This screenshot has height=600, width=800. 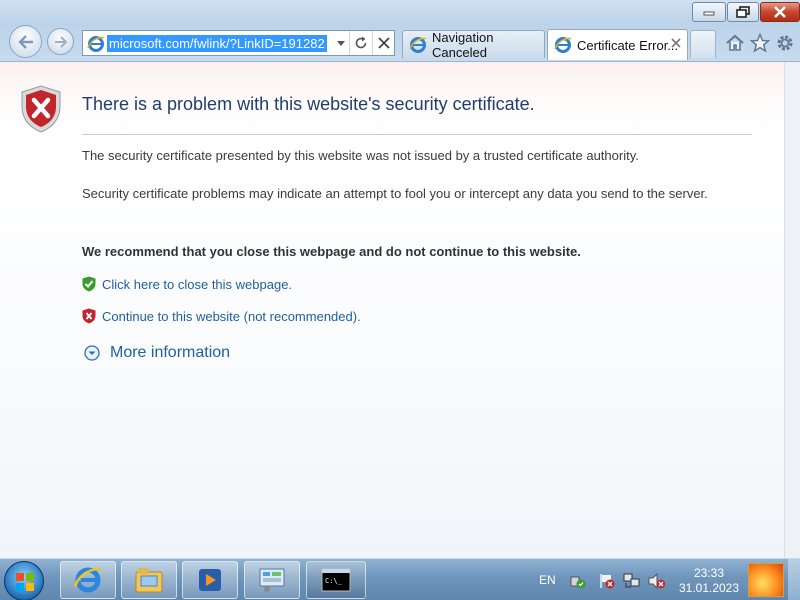 I want to click on arrow-left-icon, so click(x=25, y=41).